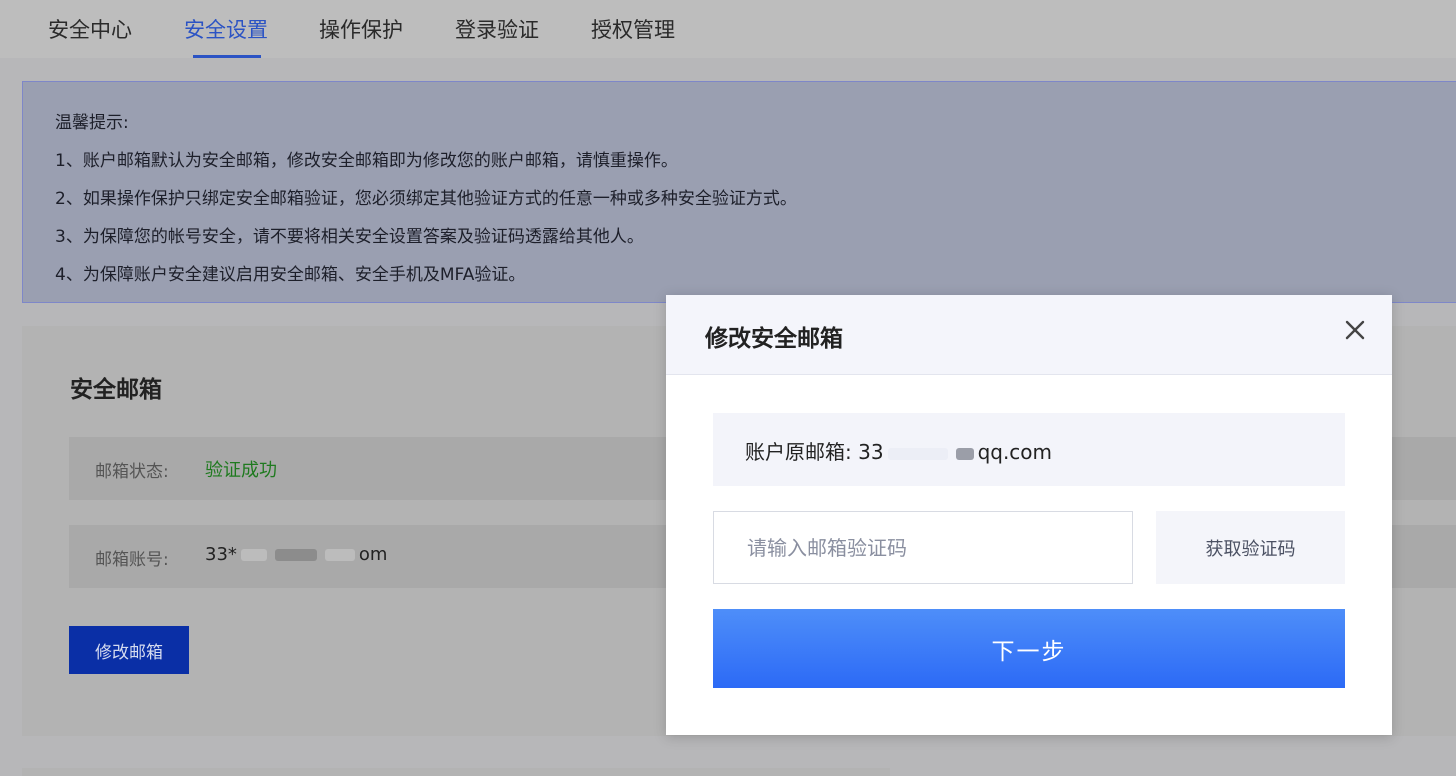 Image resolution: width=1456 pixels, height=776 pixels. What do you see at coordinates (633, 29) in the screenshot?
I see `tab-authorization-management: 授权管理` at bounding box center [633, 29].